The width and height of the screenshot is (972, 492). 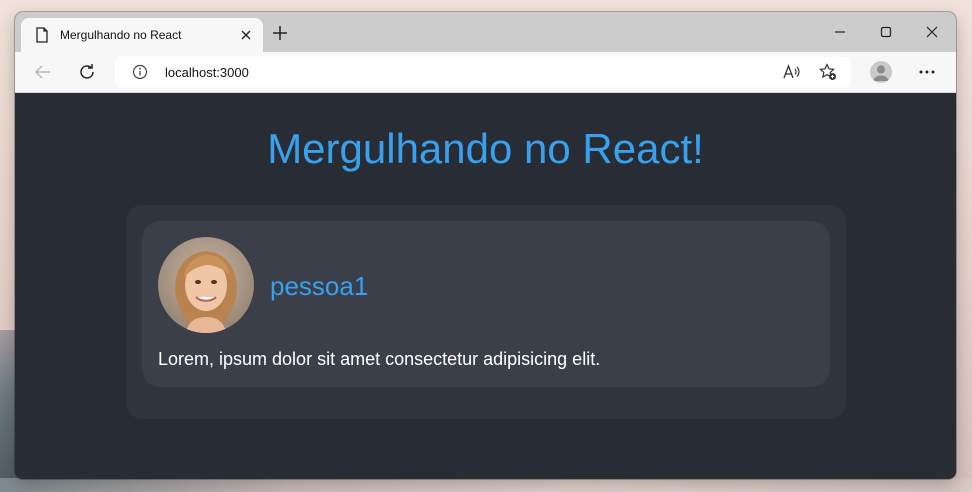 What do you see at coordinates (483, 72) in the screenshot?
I see `address-bar: localhost:3000` at bounding box center [483, 72].